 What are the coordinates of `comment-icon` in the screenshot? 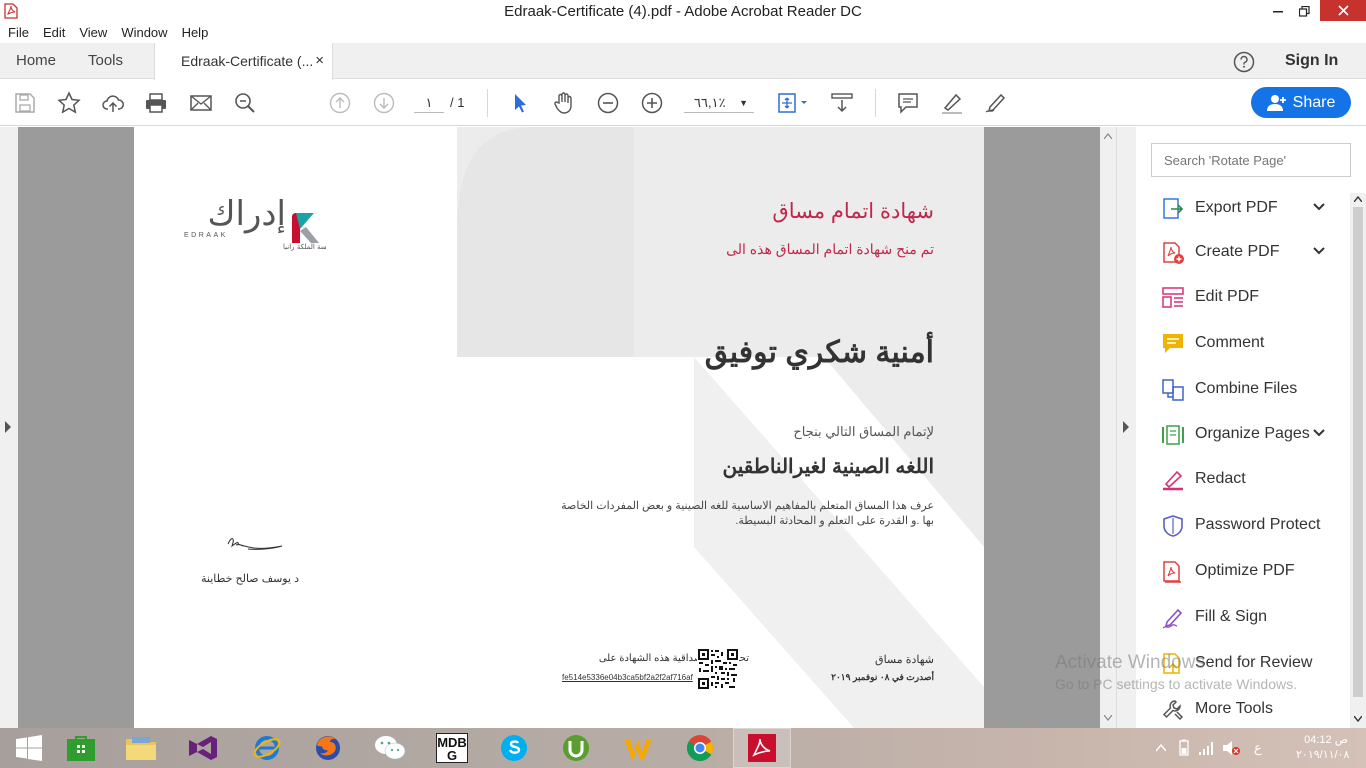 It's located at (908, 103).